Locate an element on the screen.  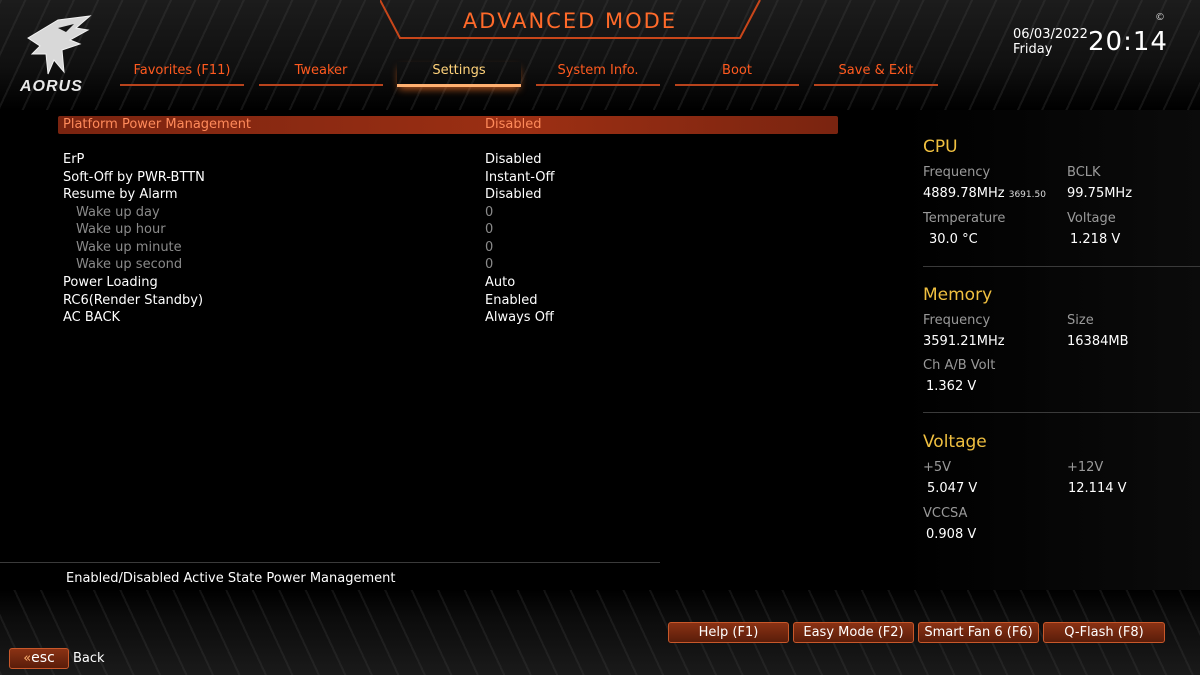
memory-frequency-label: Frequency is located at coordinates (957, 320).